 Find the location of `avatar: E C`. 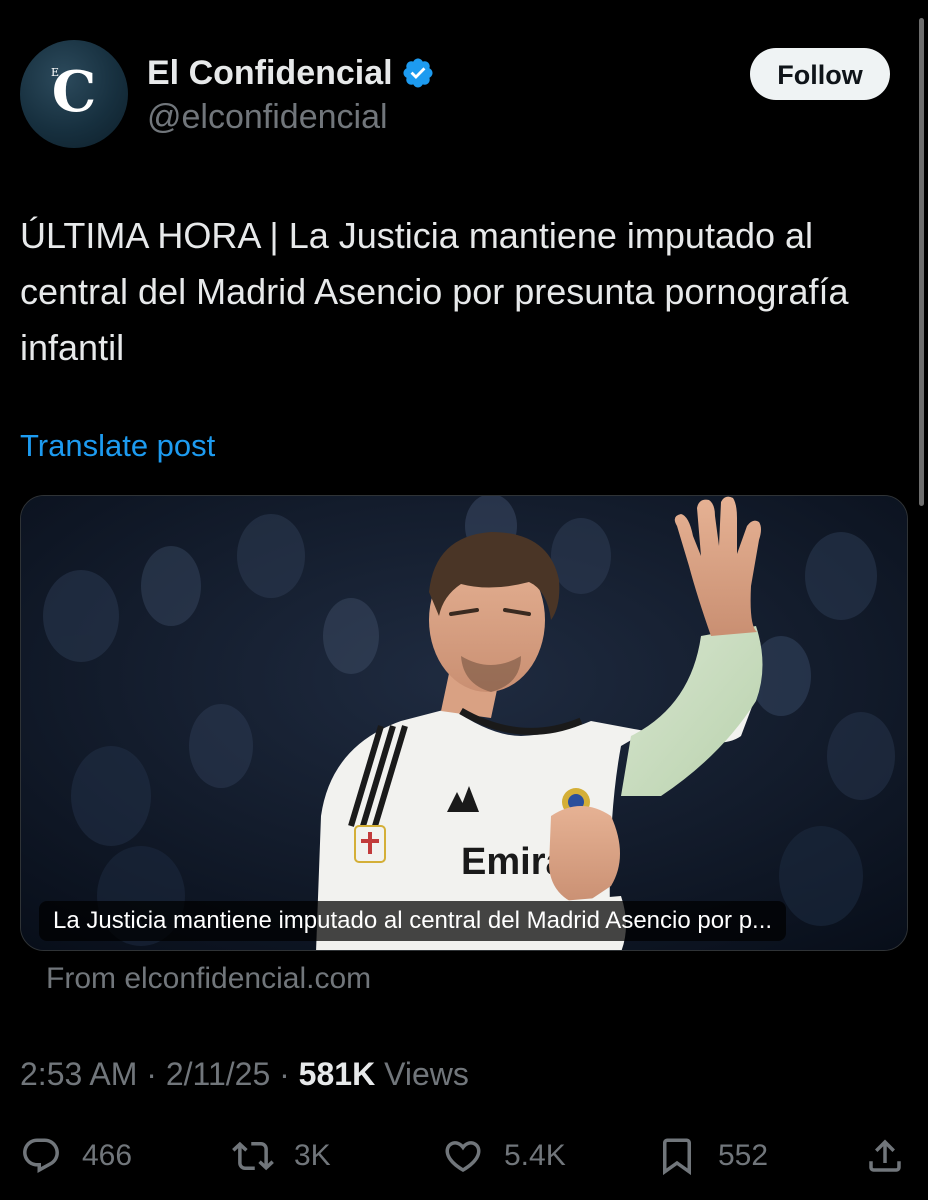

avatar: E C is located at coordinates (74, 94).